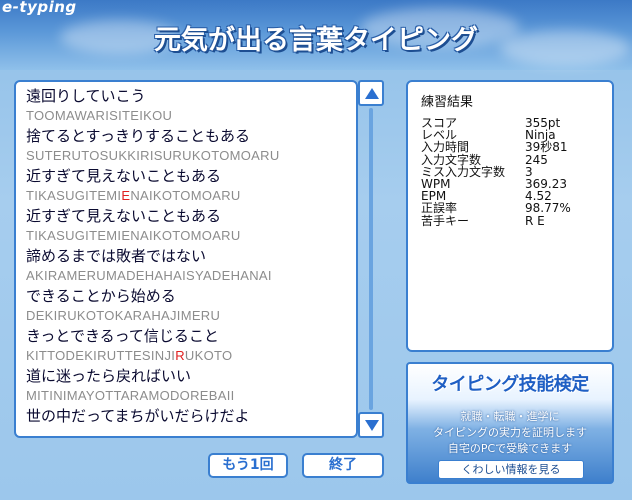  Describe the element at coordinates (130, 395) in the screenshot. I see `romaji-segment: MITINIMAYOTTARAMODOREBAII` at that location.